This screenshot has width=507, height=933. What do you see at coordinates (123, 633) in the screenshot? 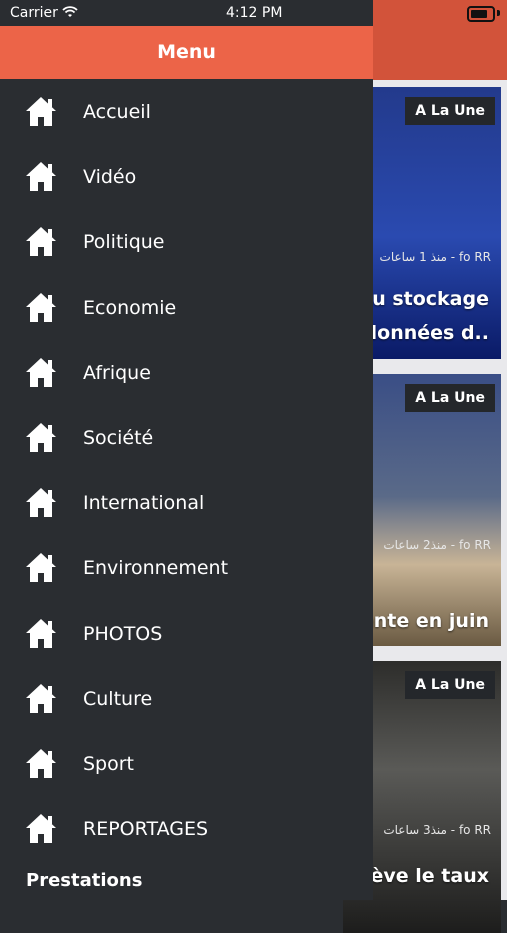
I see `menu-item-label: PHOTOS` at bounding box center [123, 633].